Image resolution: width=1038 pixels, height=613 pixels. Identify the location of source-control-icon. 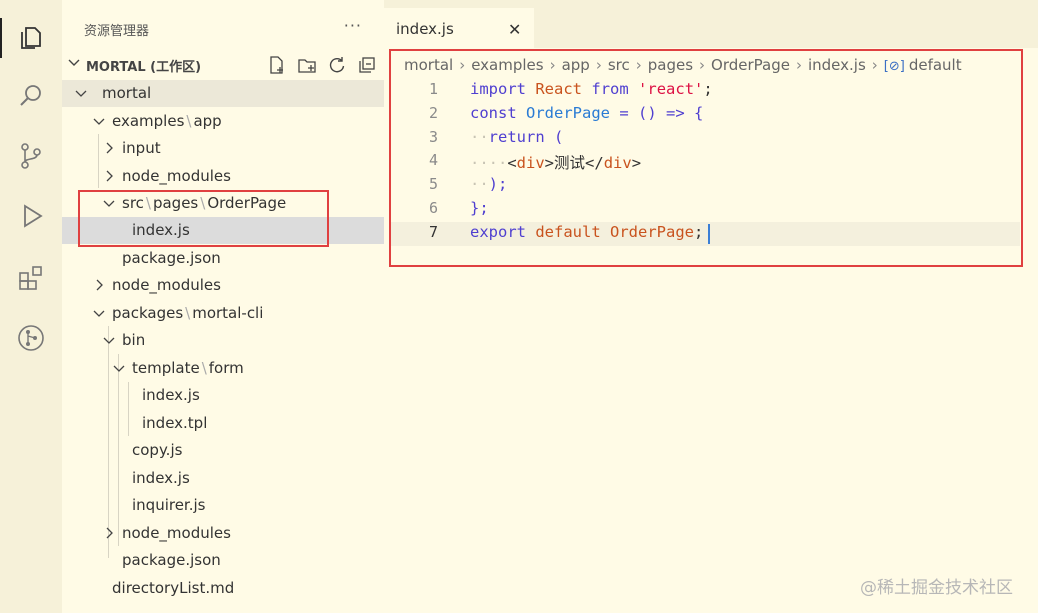
(31, 156).